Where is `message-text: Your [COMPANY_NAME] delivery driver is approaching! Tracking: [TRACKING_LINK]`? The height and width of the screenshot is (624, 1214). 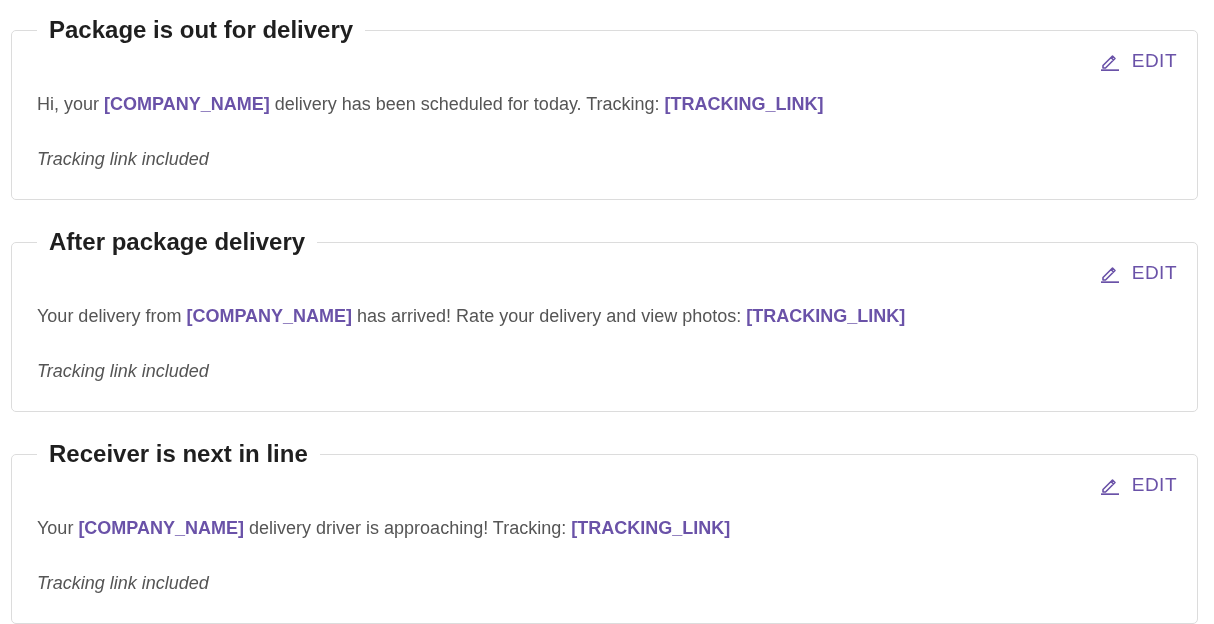
message-text: Your [COMPANY_NAME] delivery driver is approaching! Tracking: [TRACKING_LINK] is located at coordinates (384, 528).